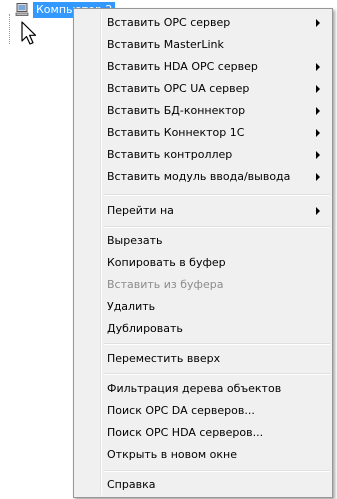 This screenshot has width=337, height=499. I want to click on menu-item-label: Вставить OPC сервер, so click(169, 22).